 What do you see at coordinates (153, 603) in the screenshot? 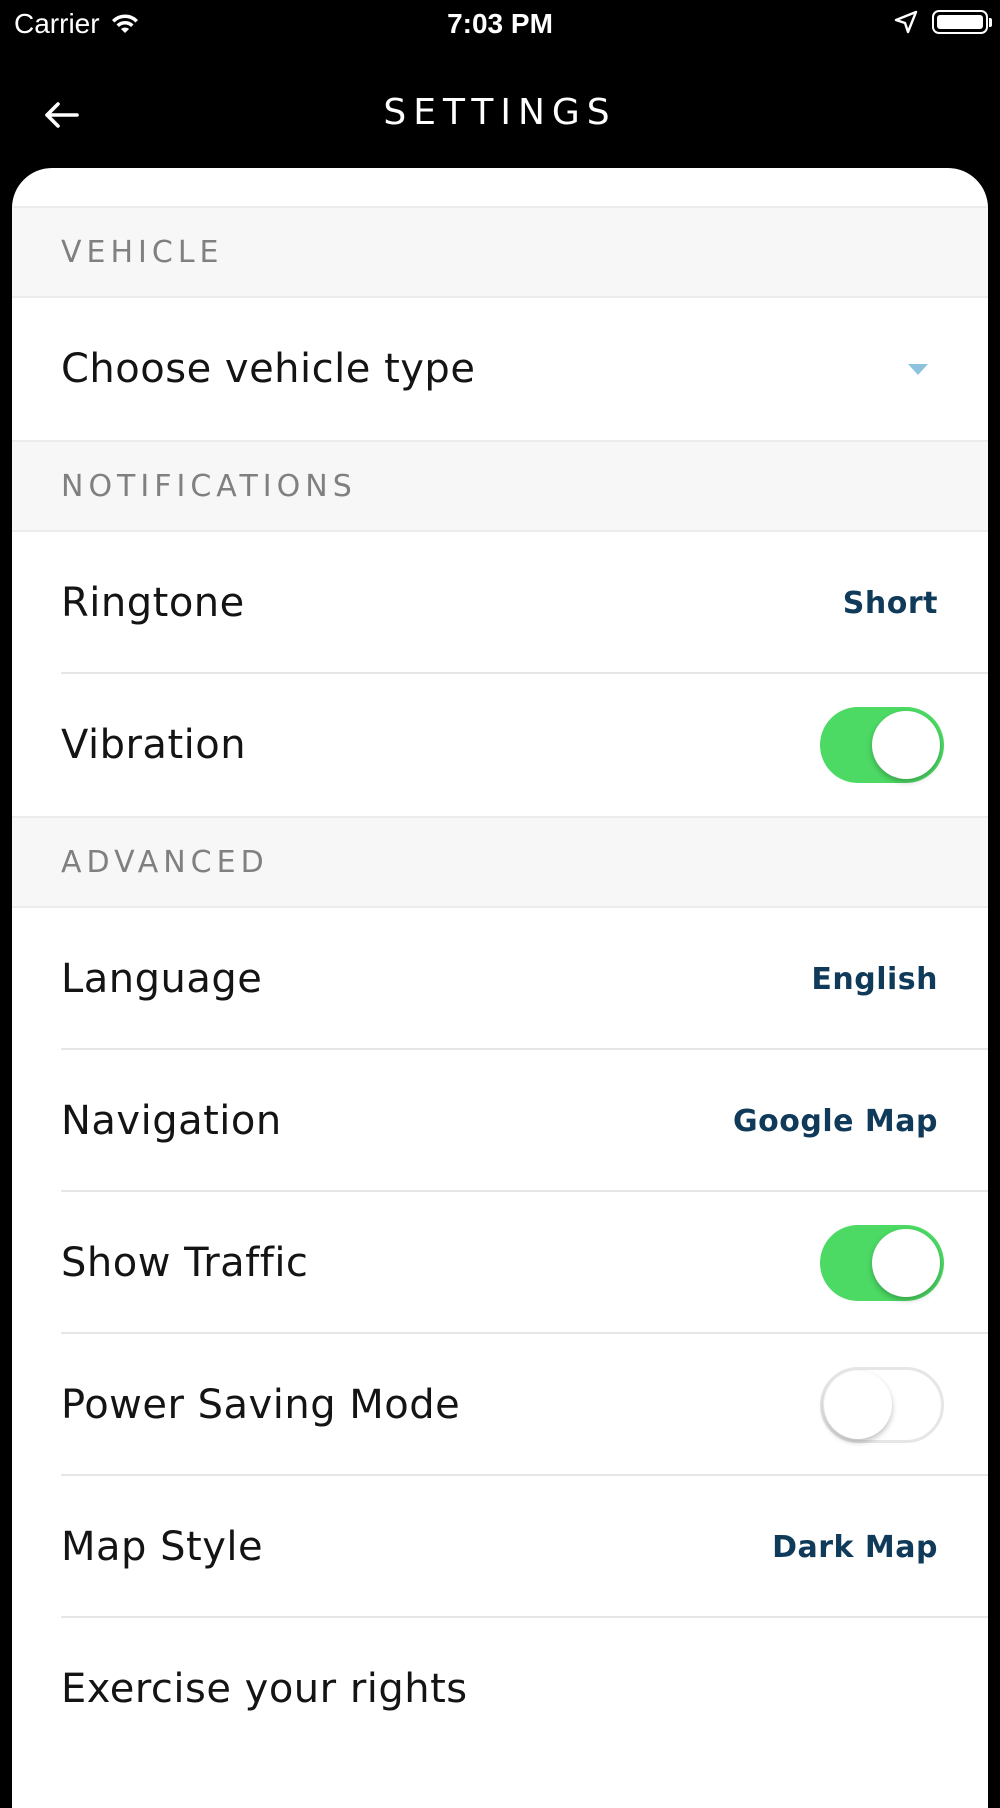
I see `ringtone-label: Ringtone` at bounding box center [153, 603].